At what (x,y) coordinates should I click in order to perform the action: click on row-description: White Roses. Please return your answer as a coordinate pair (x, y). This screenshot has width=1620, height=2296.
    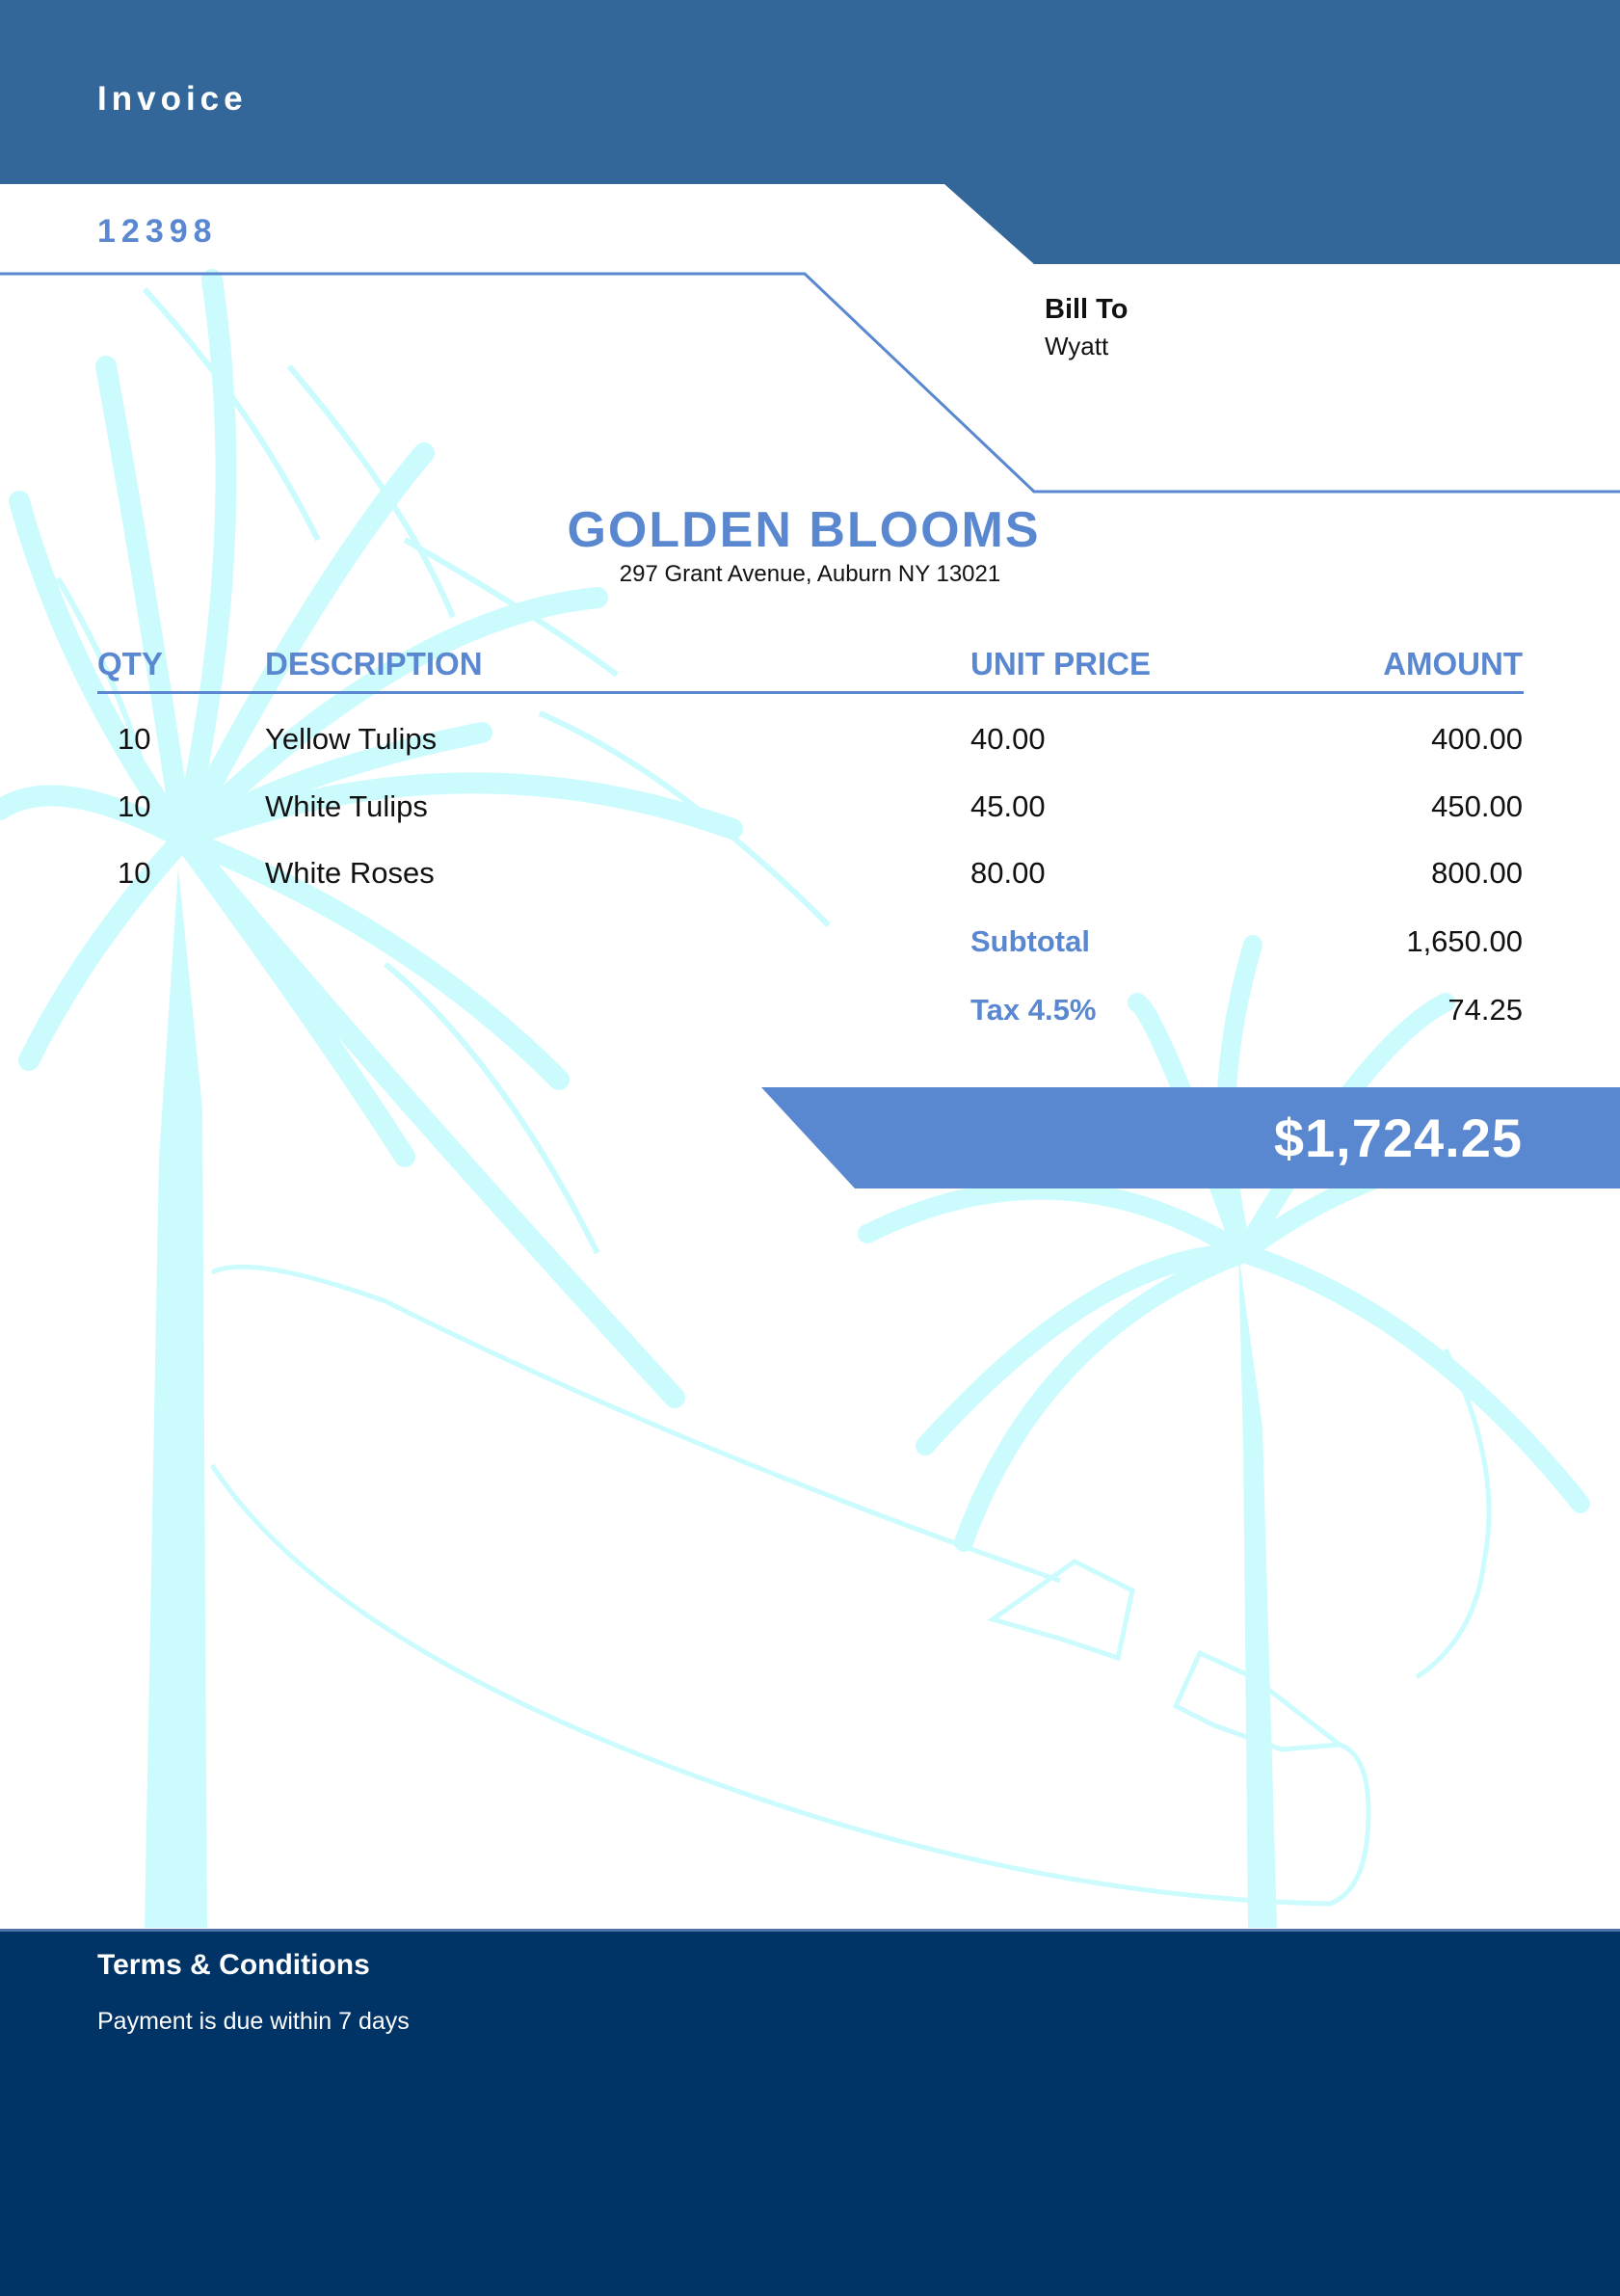
    Looking at the image, I should click on (350, 873).